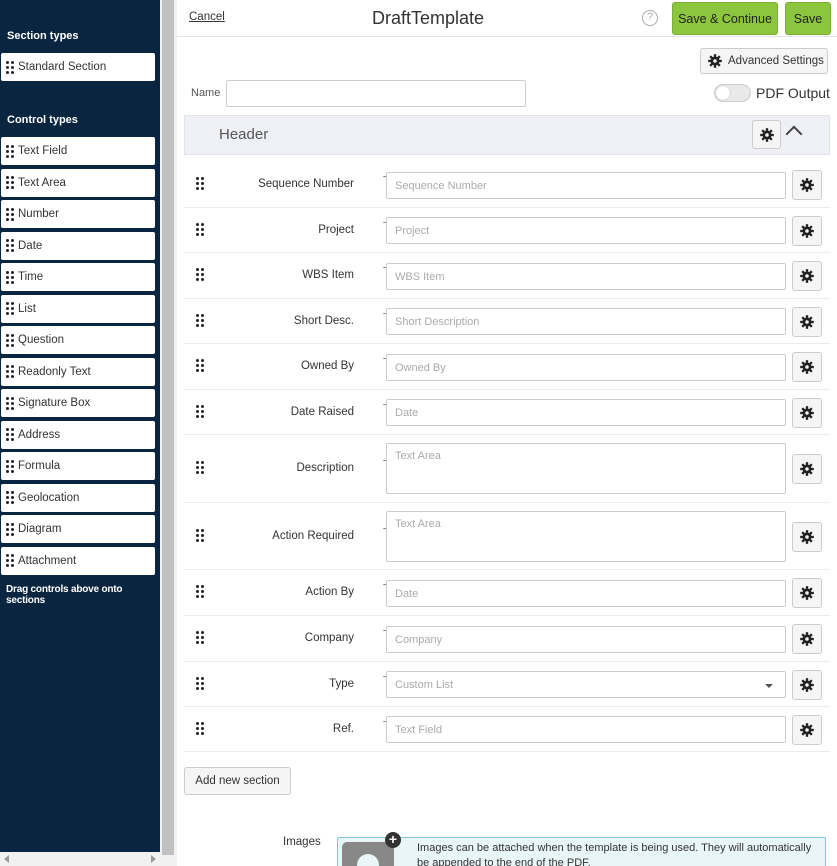 Image resolution: width=837 pixels, height=866 pixels. What do you see at coordinates (586, 276) in the screenshot?
I see `field-input: WBS Item` at bounding box center [586, 276].